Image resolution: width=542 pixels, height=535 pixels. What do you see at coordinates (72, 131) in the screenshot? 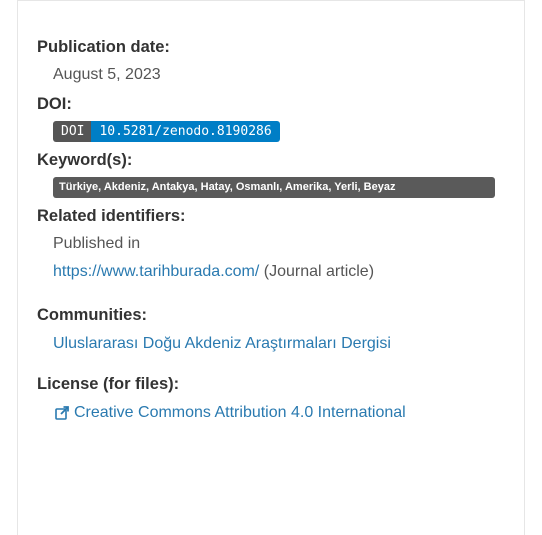
I see `doi-badge-label: DOI` at bounding box center [72, 131].